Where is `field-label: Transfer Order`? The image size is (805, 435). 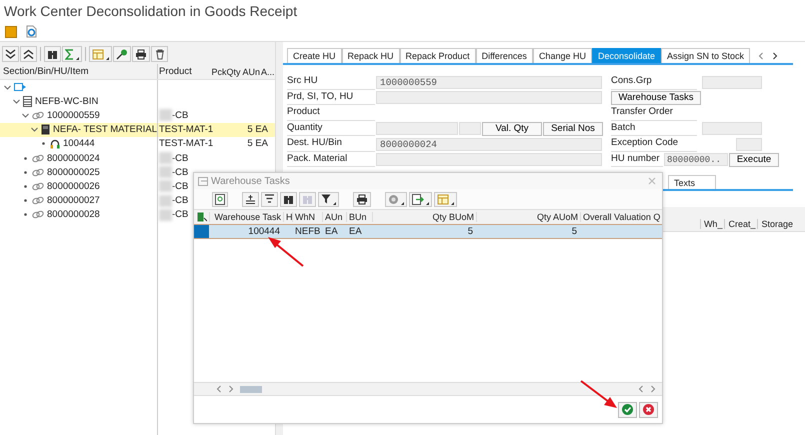
field-label: Transfer Order is located at coordinates (654, 113).